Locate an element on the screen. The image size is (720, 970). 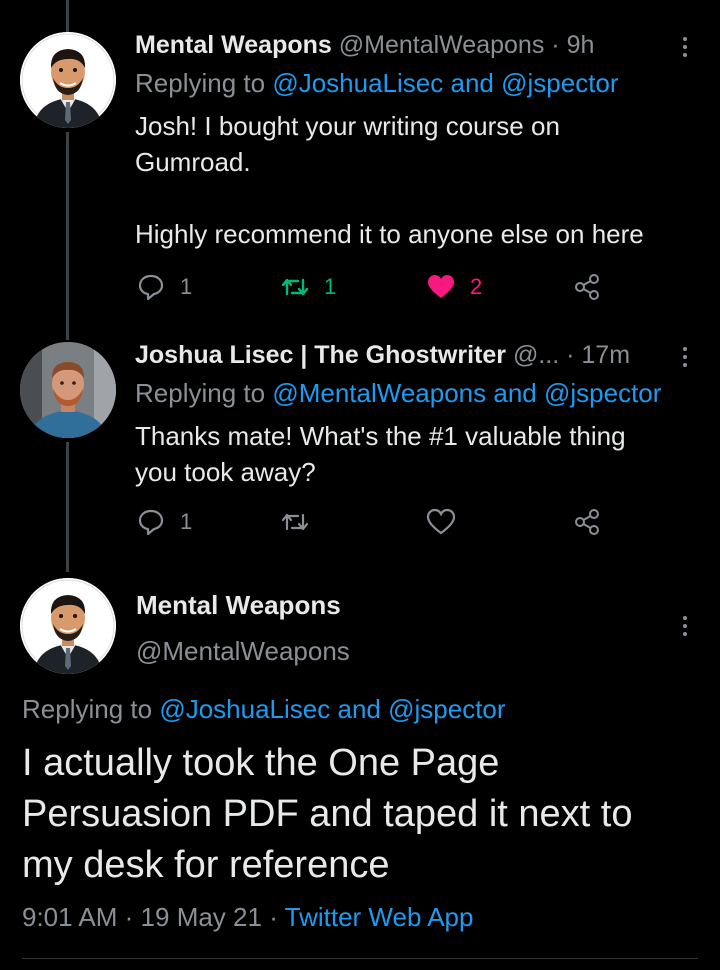
author-name: Mental Weapons is located at coordinates (233, 45).